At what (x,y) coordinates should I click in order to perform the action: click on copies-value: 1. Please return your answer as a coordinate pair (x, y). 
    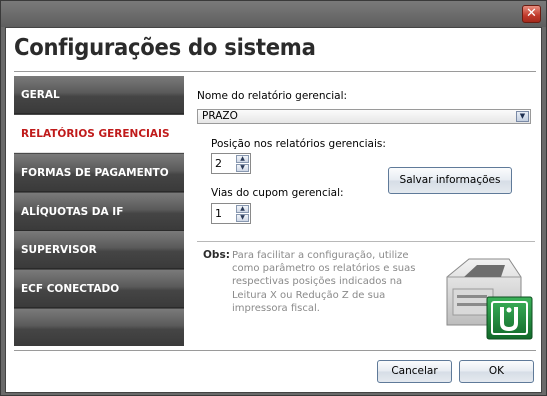
    Looking at the image, I should click on (218, 213).